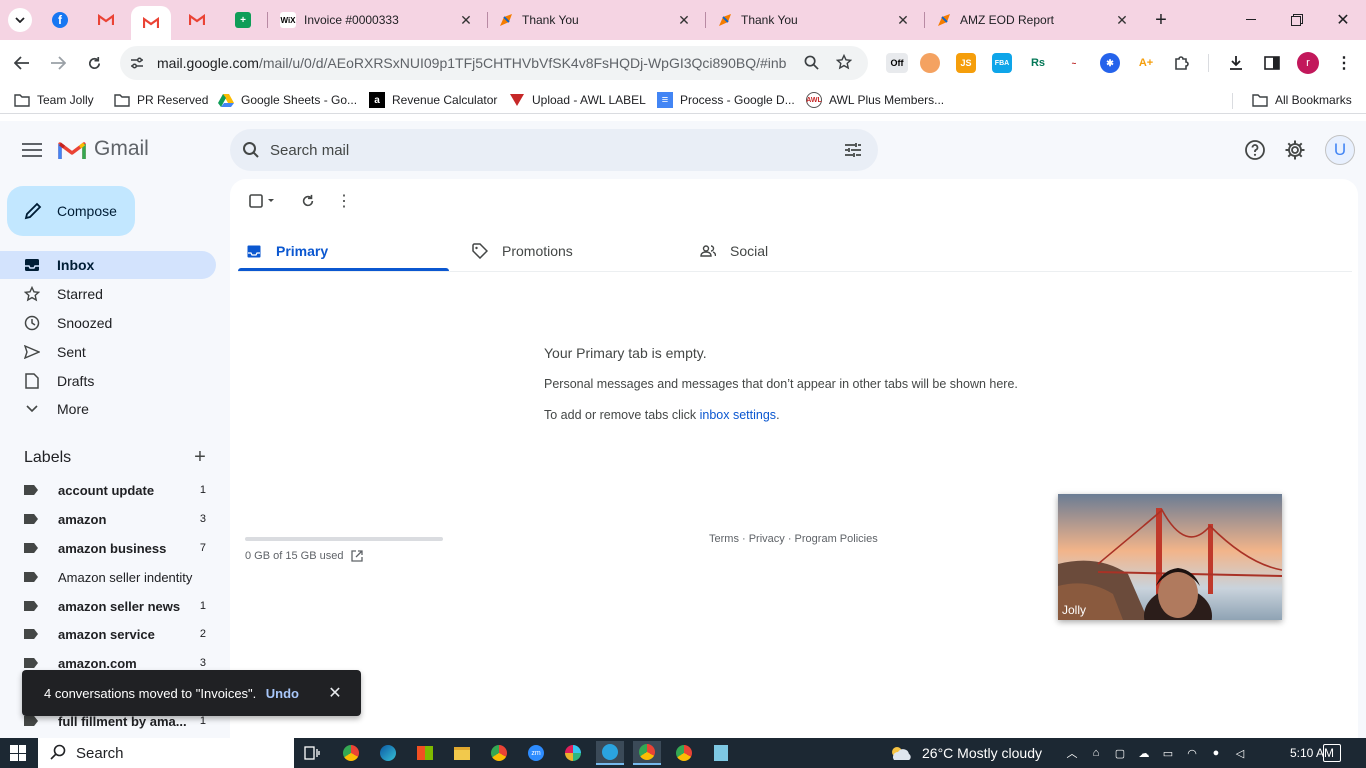 The height and width of the screenshot is (768, 1366). Describe the element at coordinates (108, 381) in the screenshot. I see `sidebar-item-drafts: Drafts` at that location.